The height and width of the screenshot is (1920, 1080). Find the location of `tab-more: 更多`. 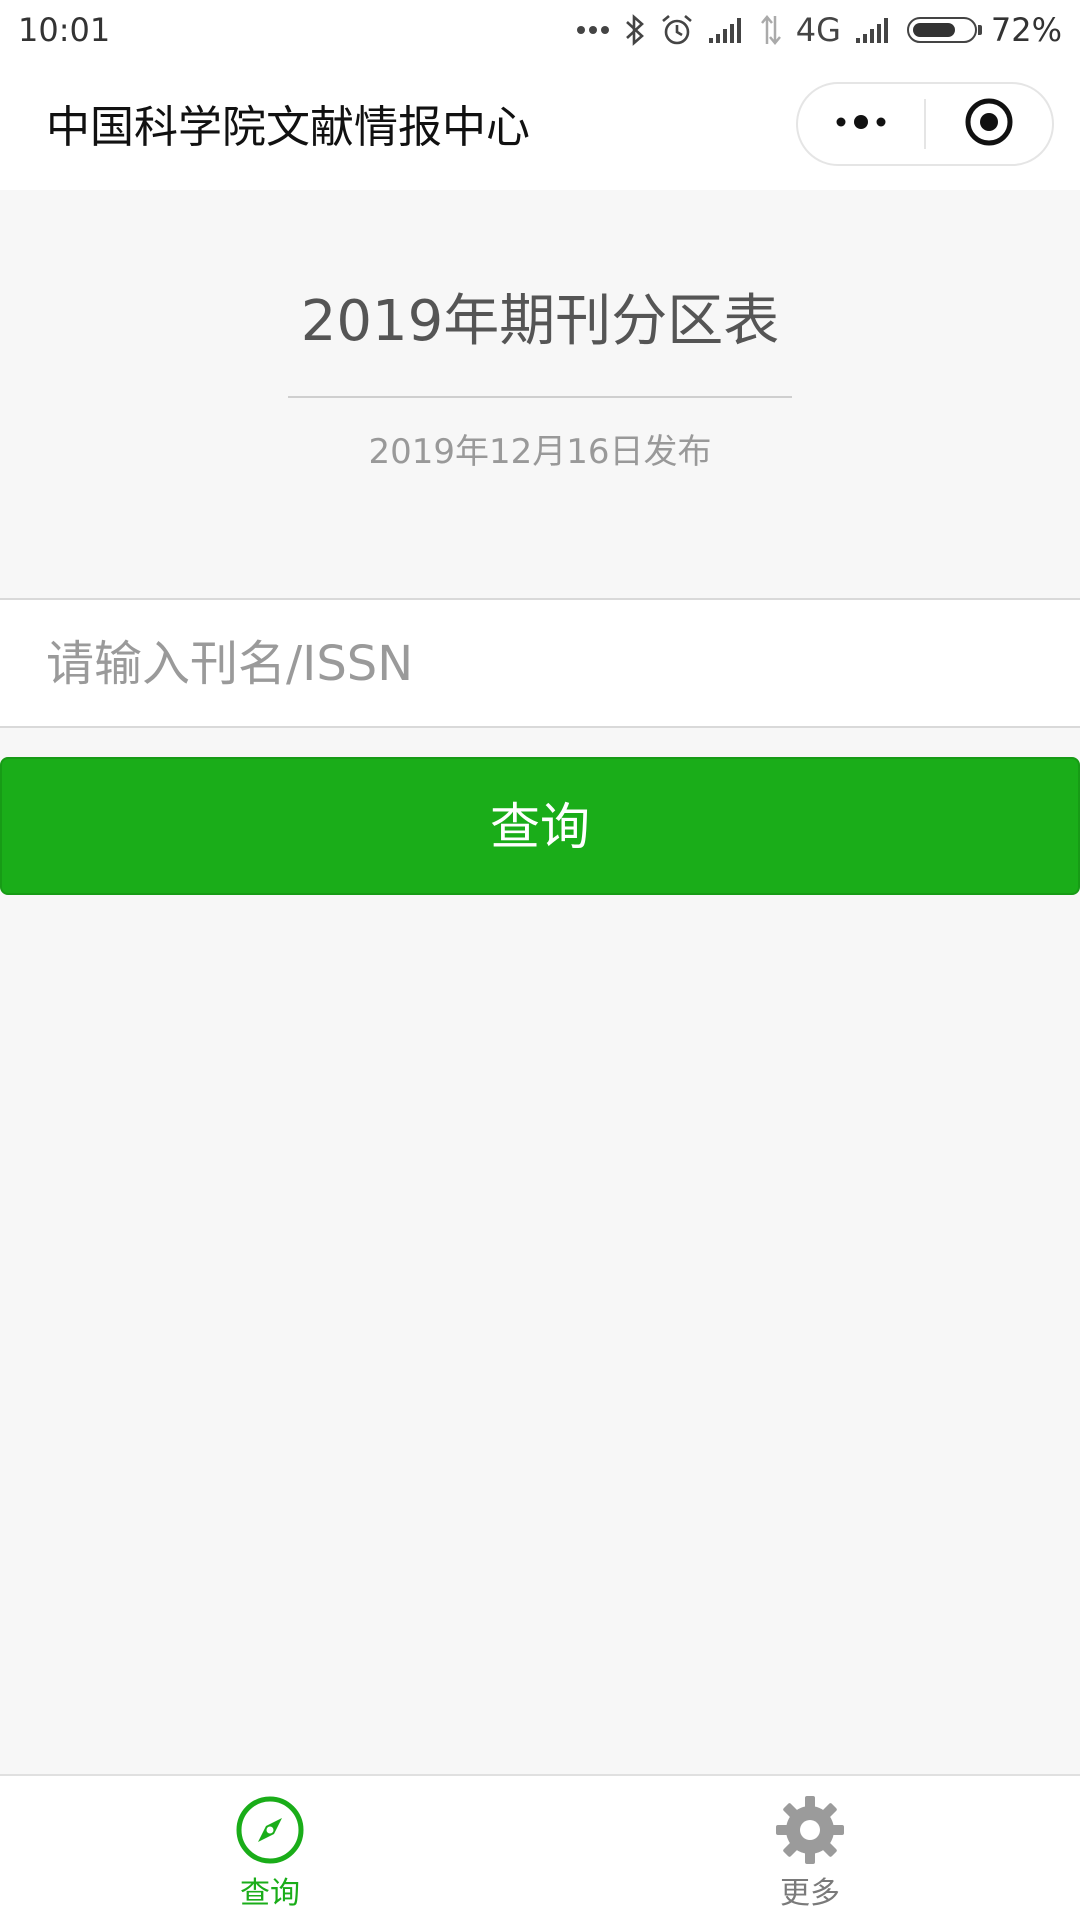

tab-more: 更多 is located at coordinates (810, 1848).